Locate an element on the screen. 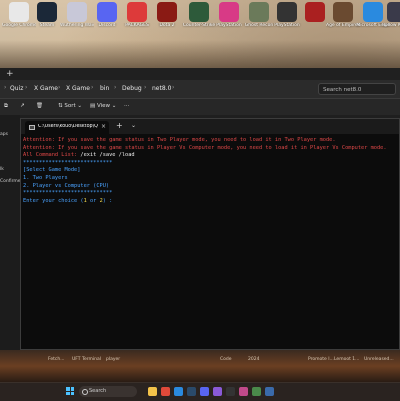 Image resolution: width=400 pixels, height=401 pixels. hollow-knight-icon is located at coordinates (393, 12).